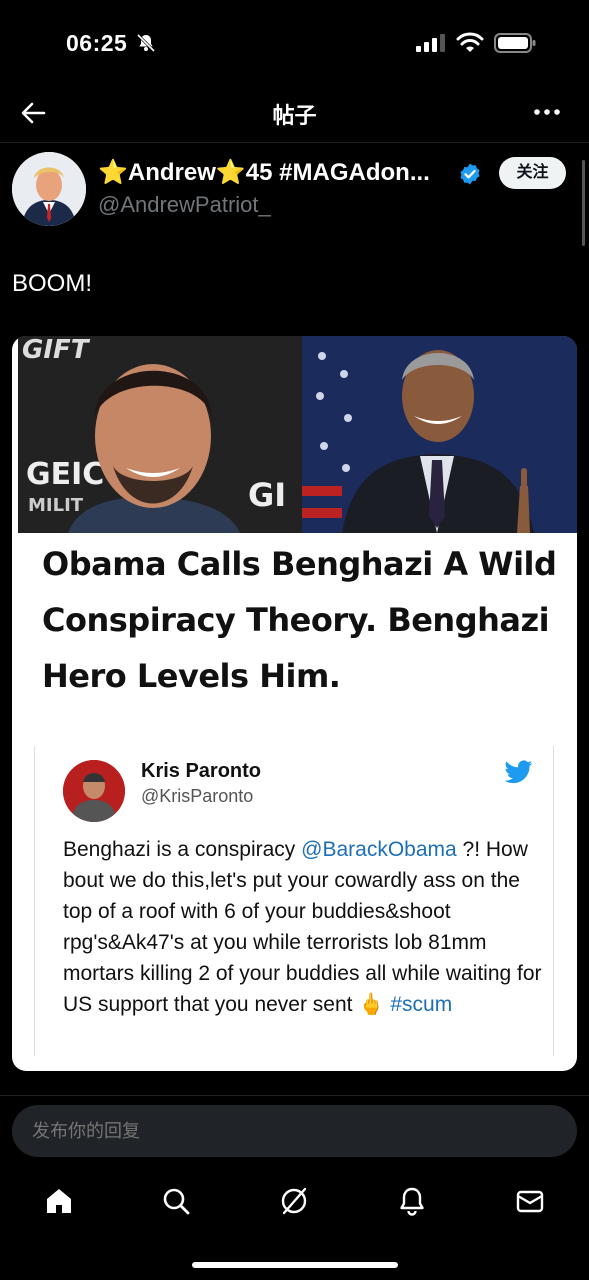 The image size is (589, 1280). I want to click on author-avatar, so click(49, 189).